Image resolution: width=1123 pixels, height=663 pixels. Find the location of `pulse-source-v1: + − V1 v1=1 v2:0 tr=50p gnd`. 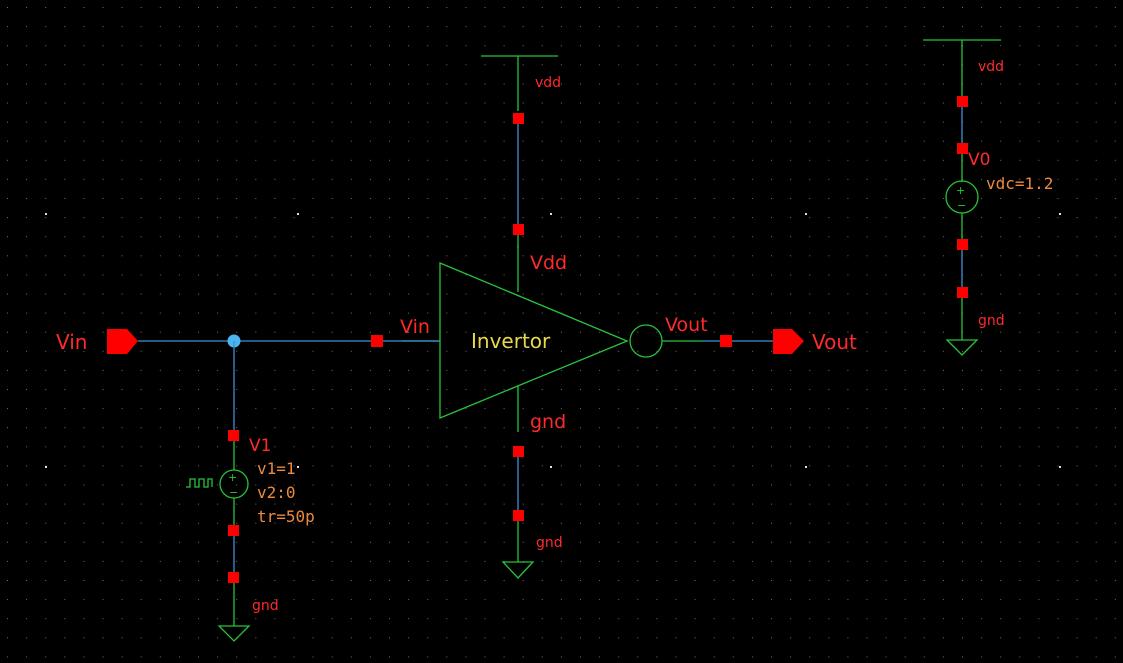

pulse-source-v1: + − V1 v1=1 v2:0 tr=50p gnd is located at coordinates (250, 491).